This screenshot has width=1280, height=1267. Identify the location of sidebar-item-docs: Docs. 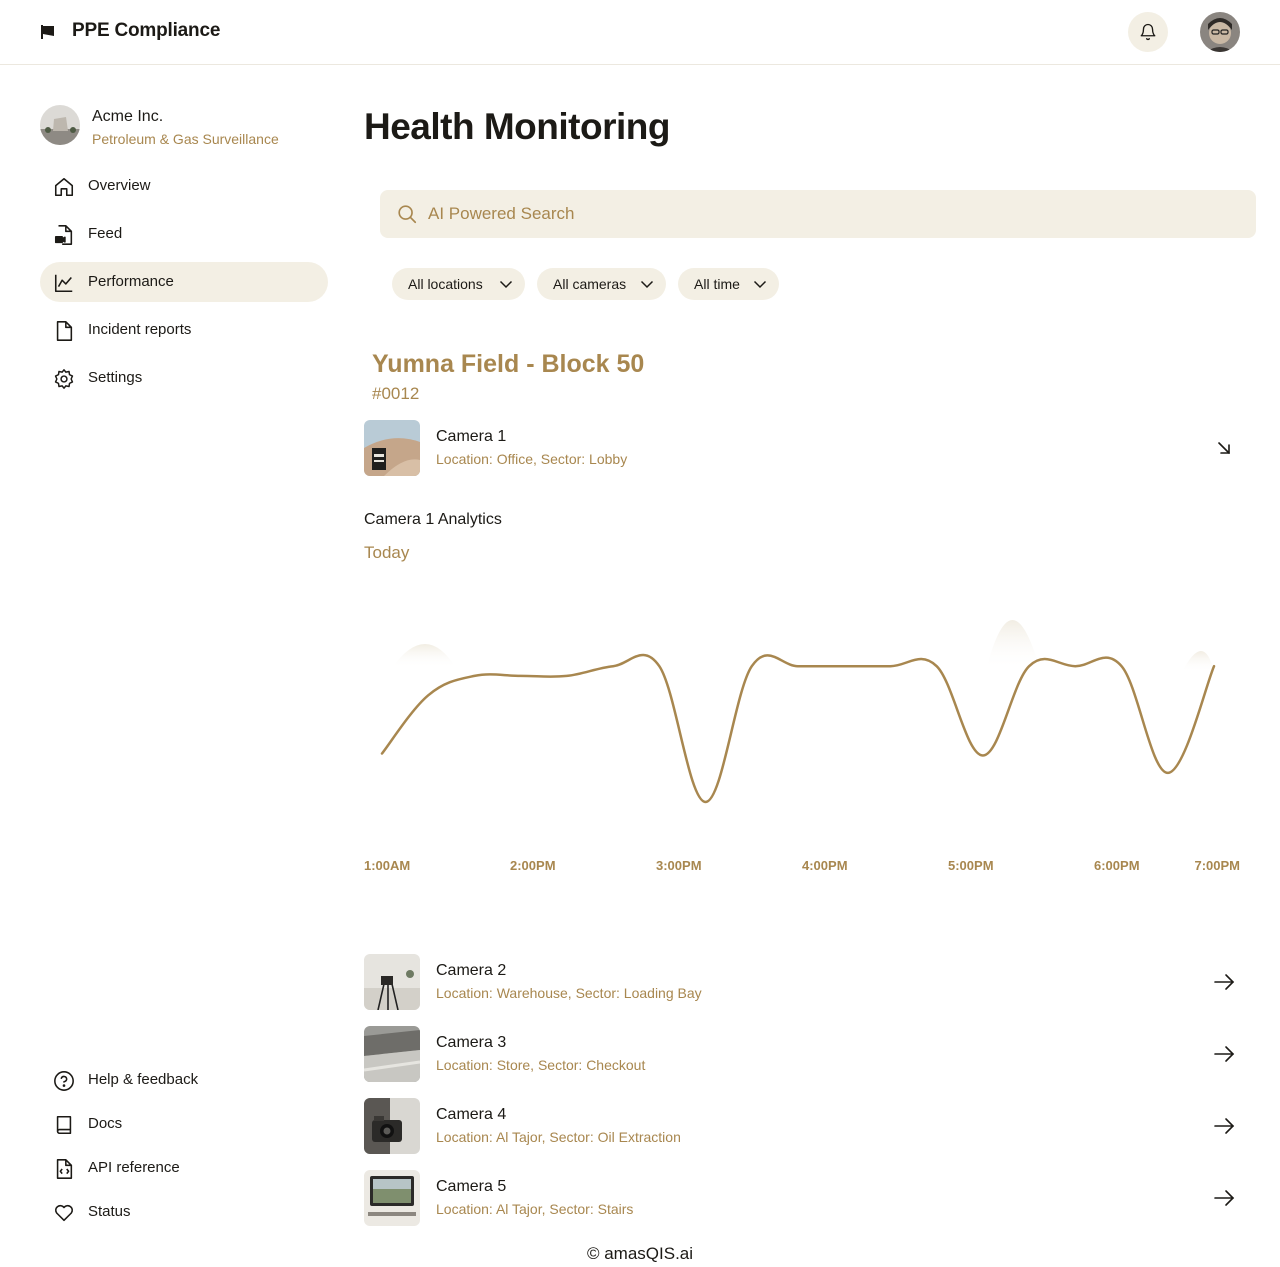
(184, 1124).